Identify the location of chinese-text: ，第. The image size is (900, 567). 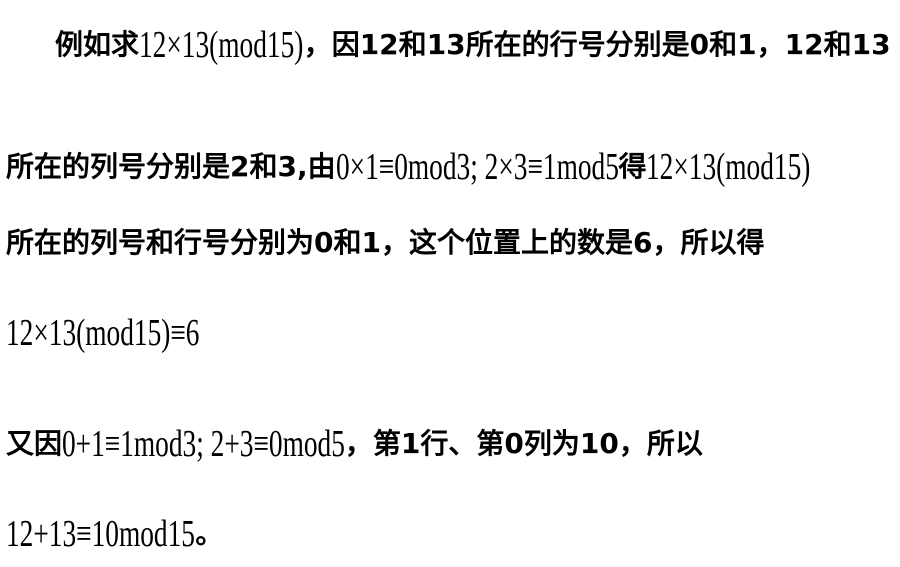
(372, 443).